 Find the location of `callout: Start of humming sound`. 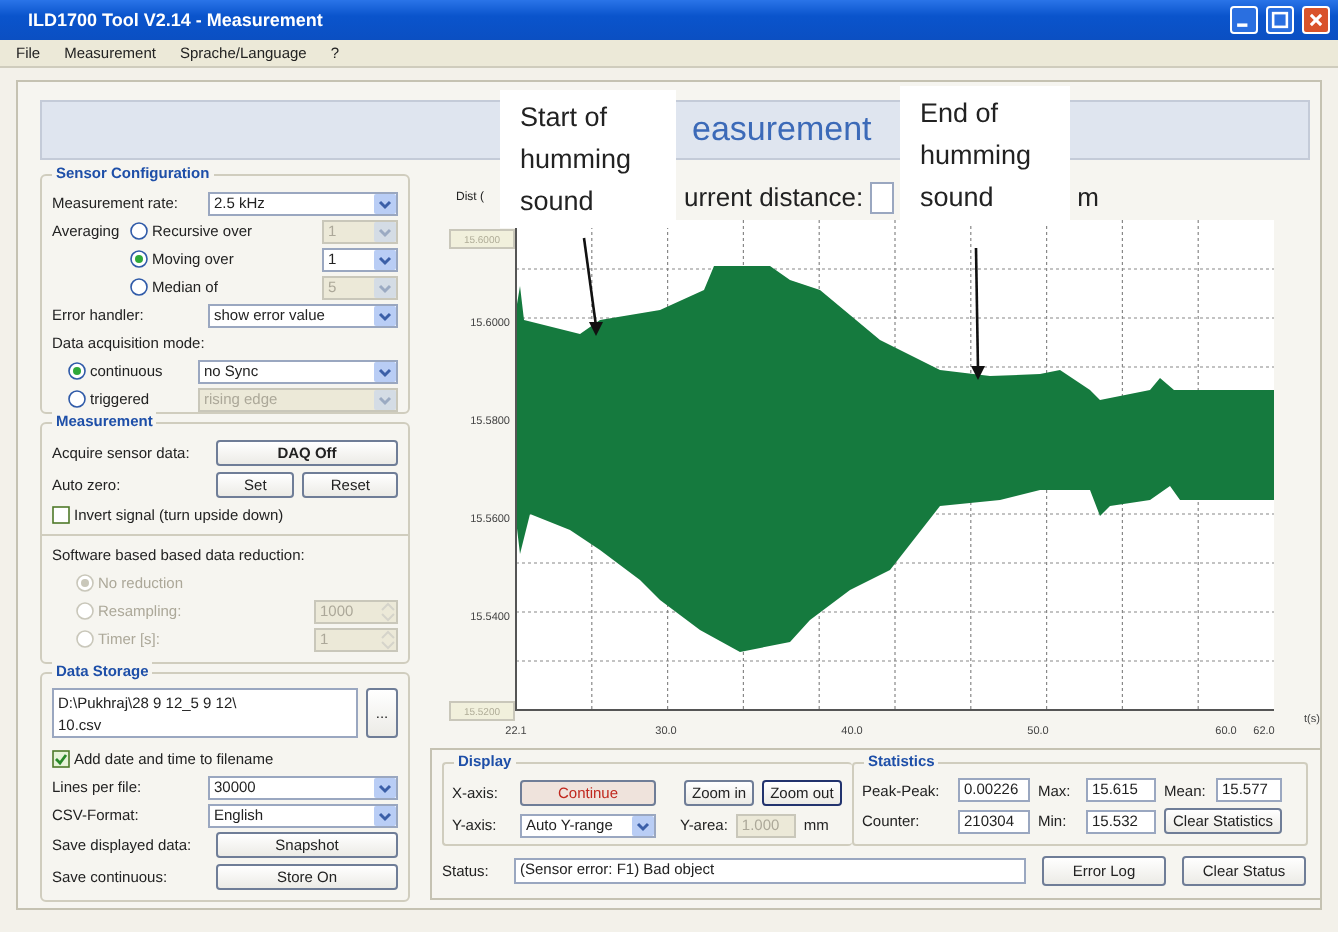

callout: Start of humming sound is located at coordinates (588, 159).